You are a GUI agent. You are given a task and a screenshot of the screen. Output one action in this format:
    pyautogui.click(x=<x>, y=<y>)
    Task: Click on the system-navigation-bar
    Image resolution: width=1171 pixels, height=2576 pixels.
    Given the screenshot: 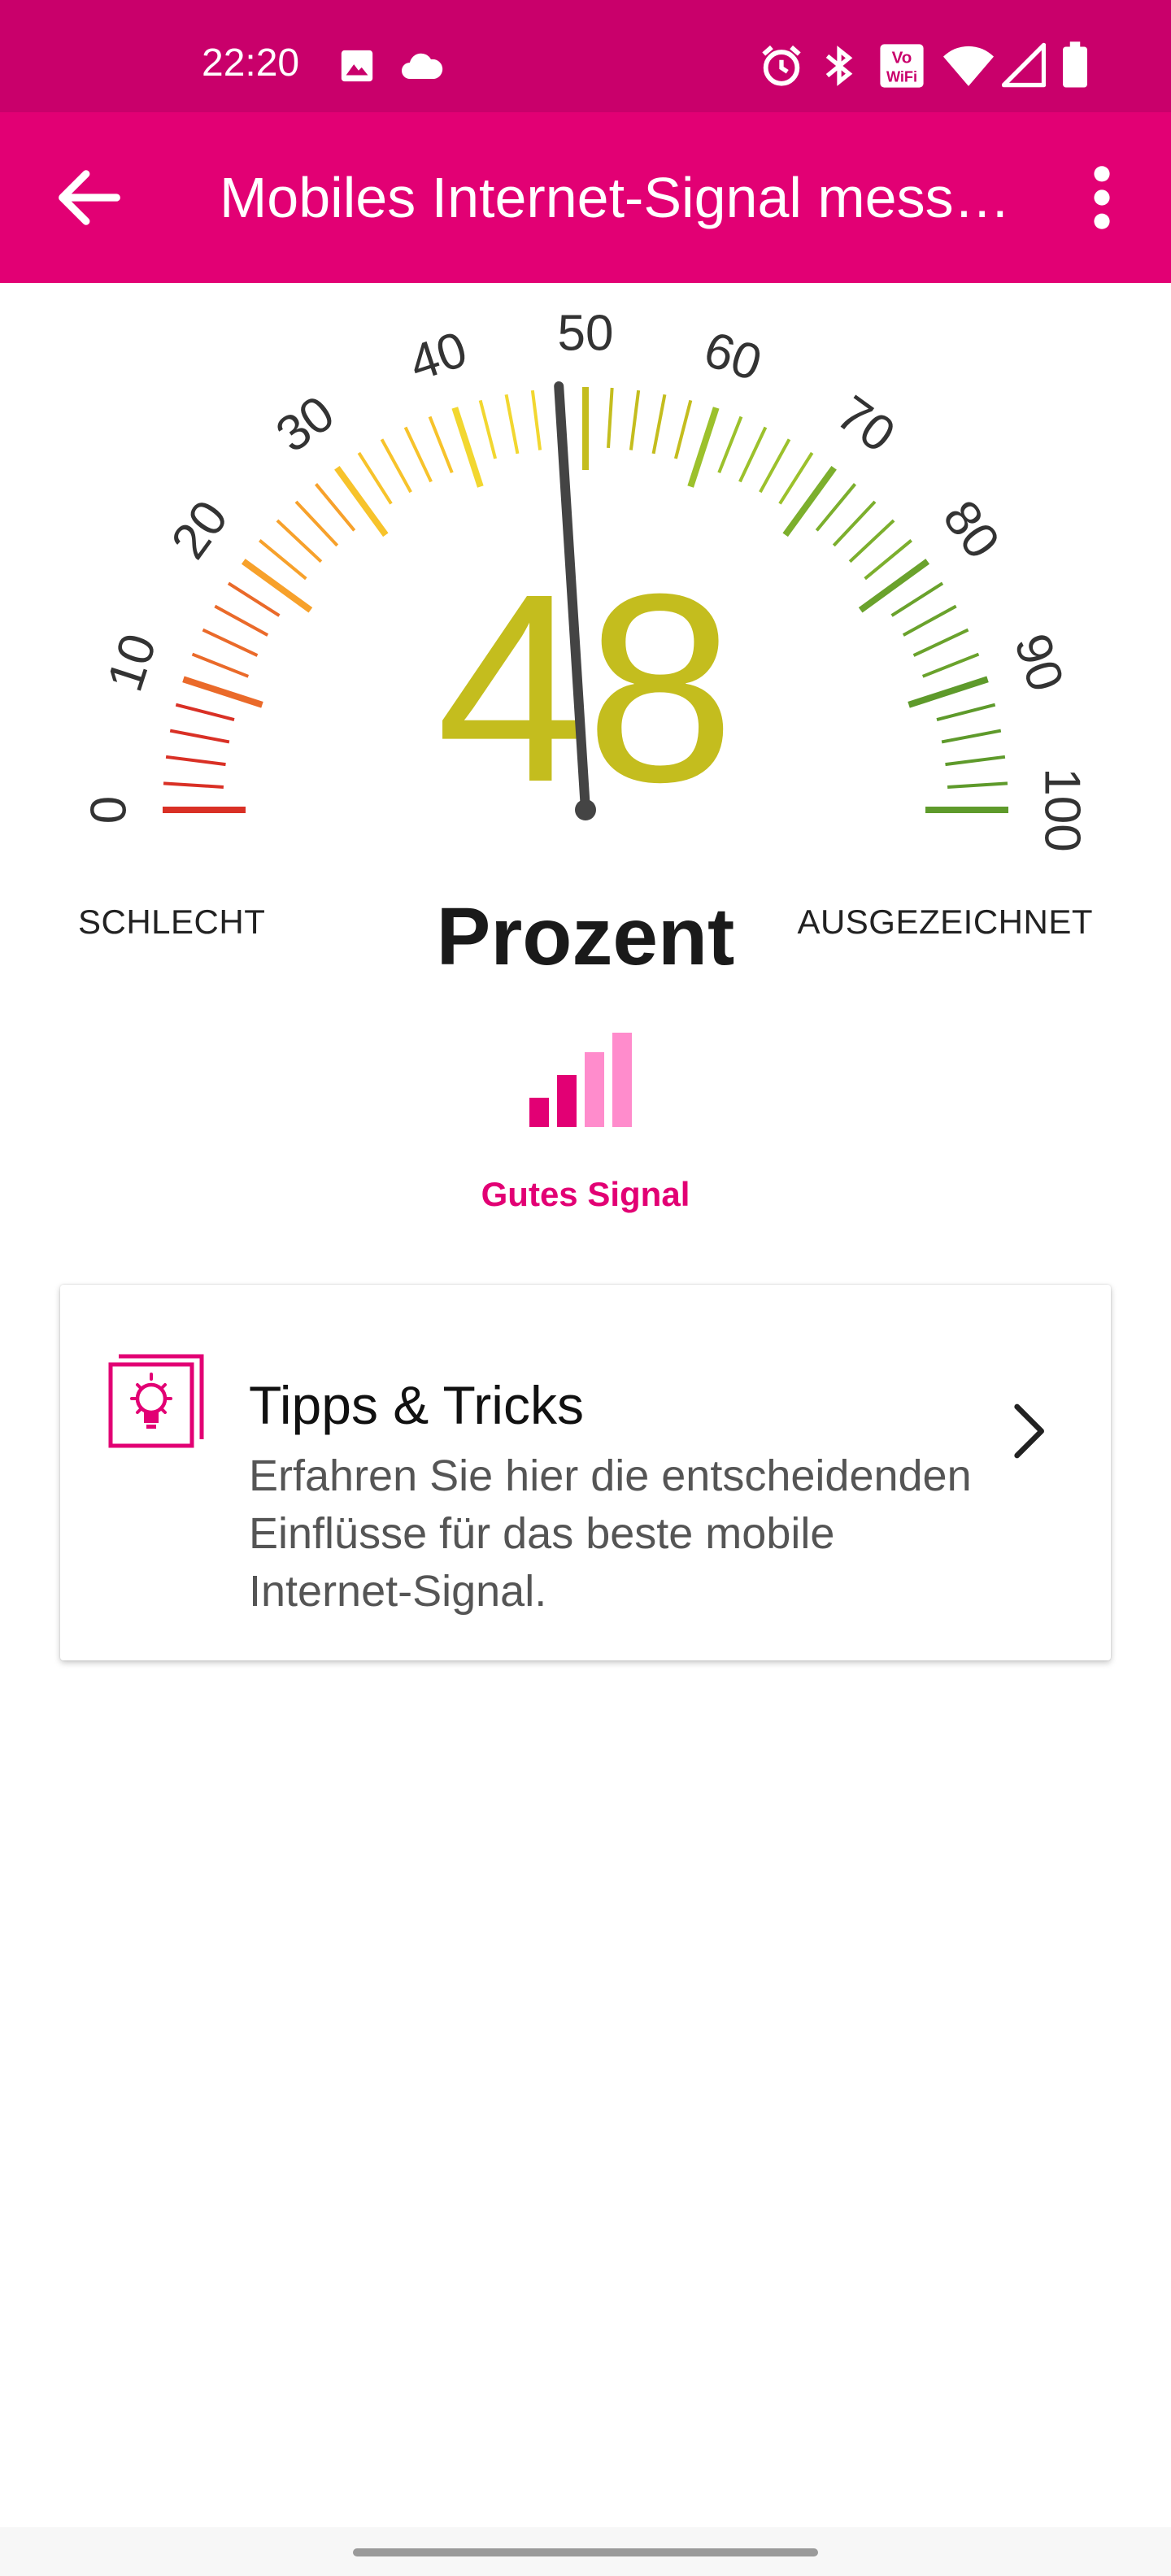 What is the action you would take?
    pyautogui.click(x=585, y=2551)
    